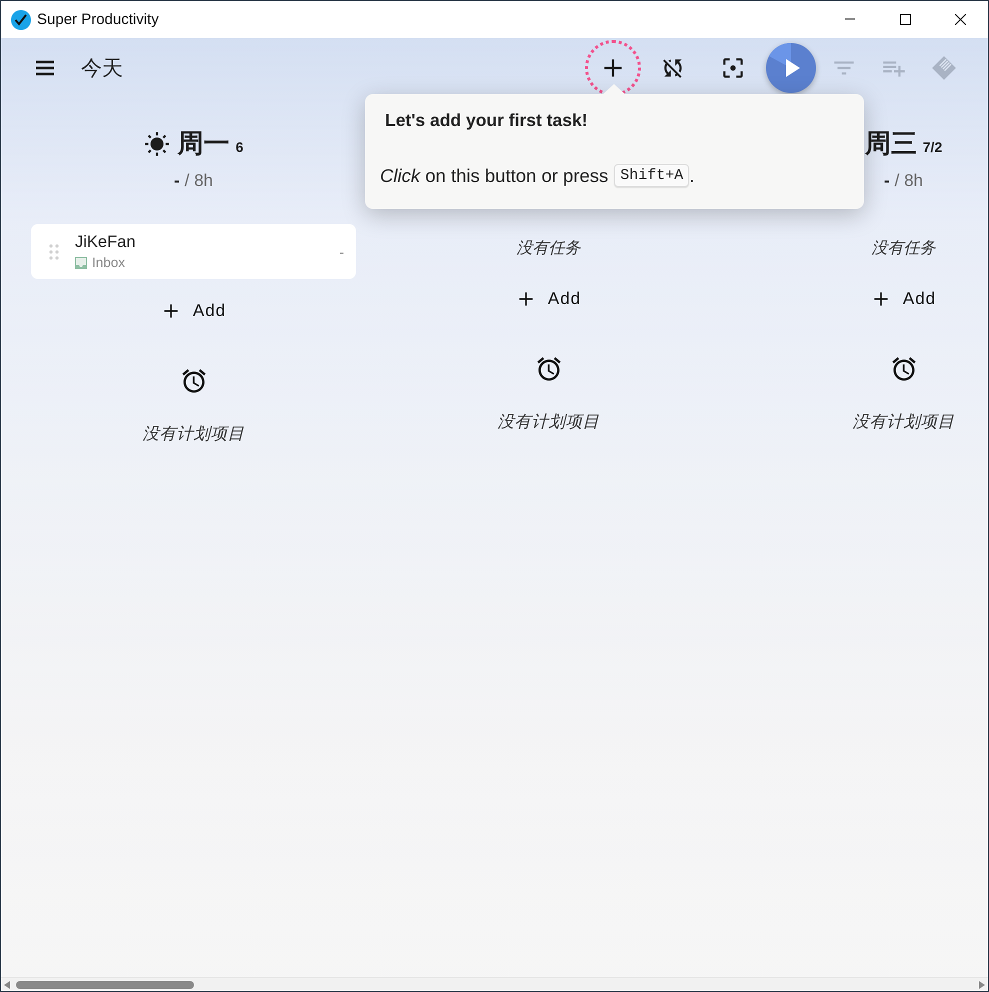 The height and width of the screenshot is (992, 989). I want to click on task-count: 6, so click(240, 147).